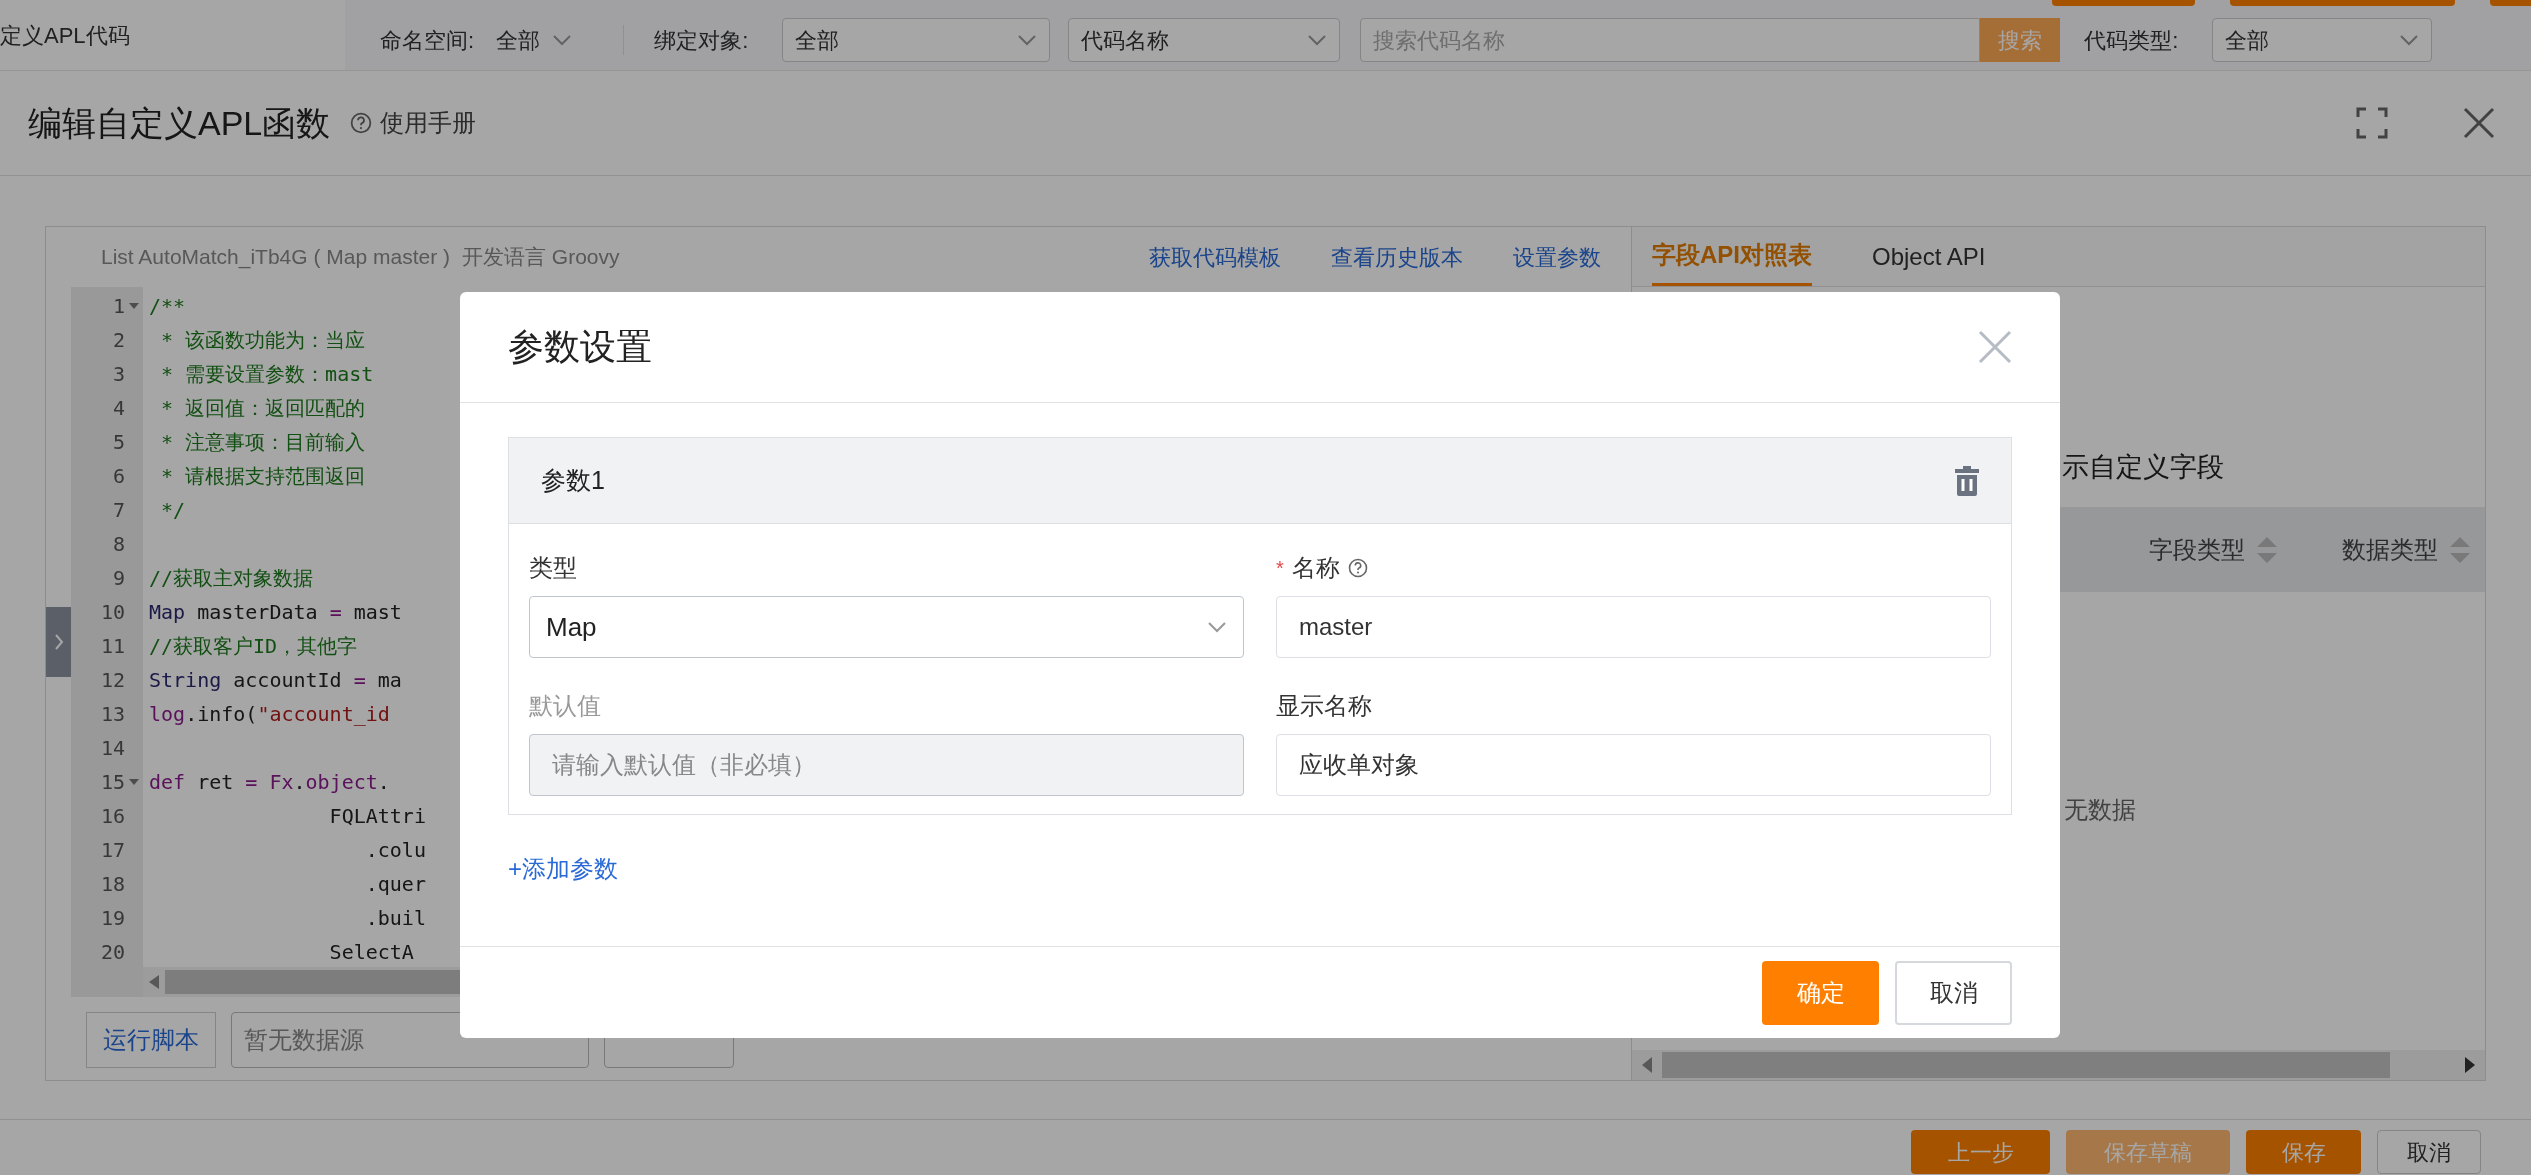  Describe the element at coordinates (701, 40) in the screenshot. I see `filter-label: 绑定对象:` at that location.